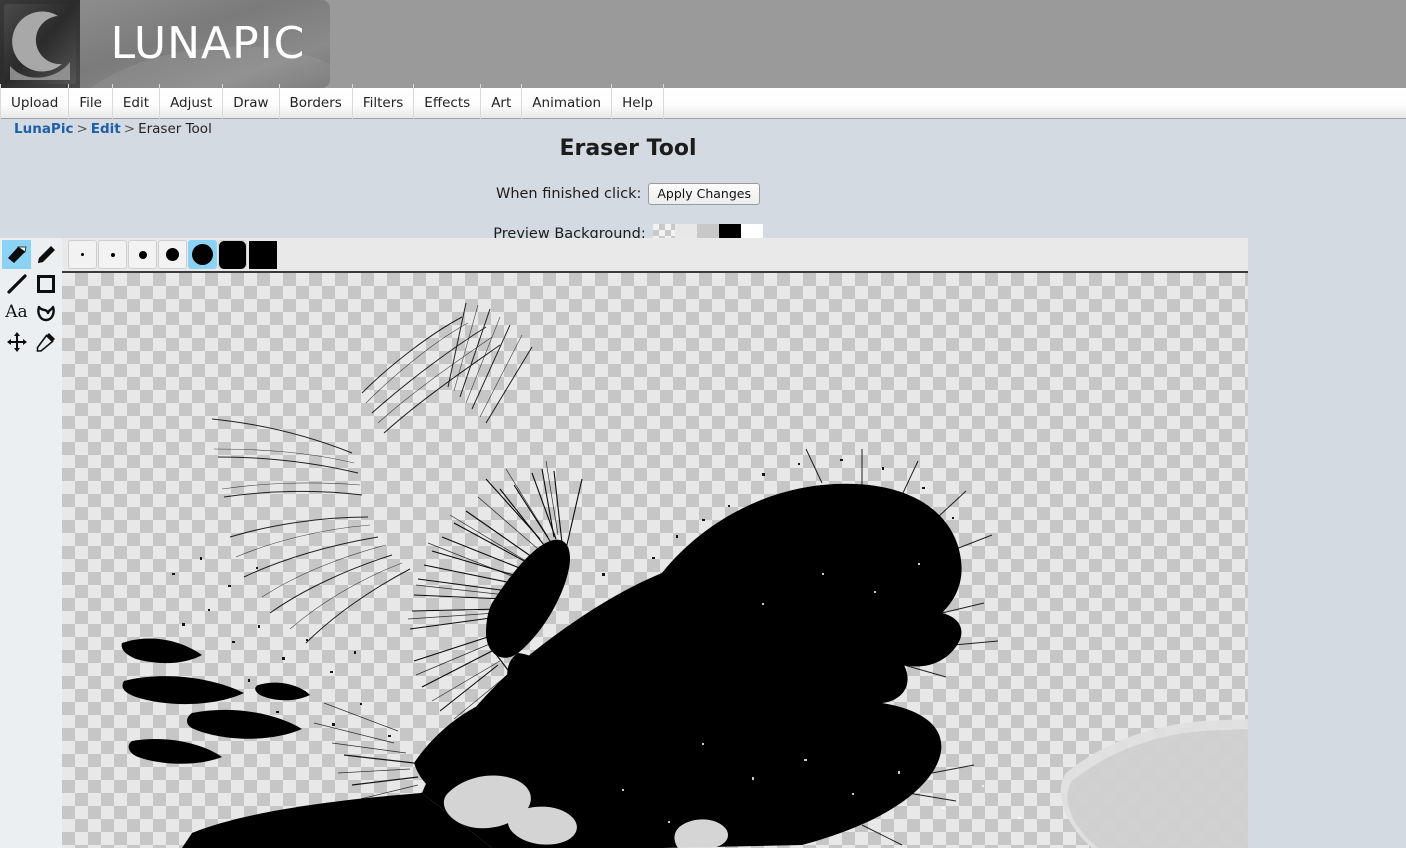  Describe the element at coordinates (655, 255) in the screenshot. I see `brush-size-toolbar` at that location.